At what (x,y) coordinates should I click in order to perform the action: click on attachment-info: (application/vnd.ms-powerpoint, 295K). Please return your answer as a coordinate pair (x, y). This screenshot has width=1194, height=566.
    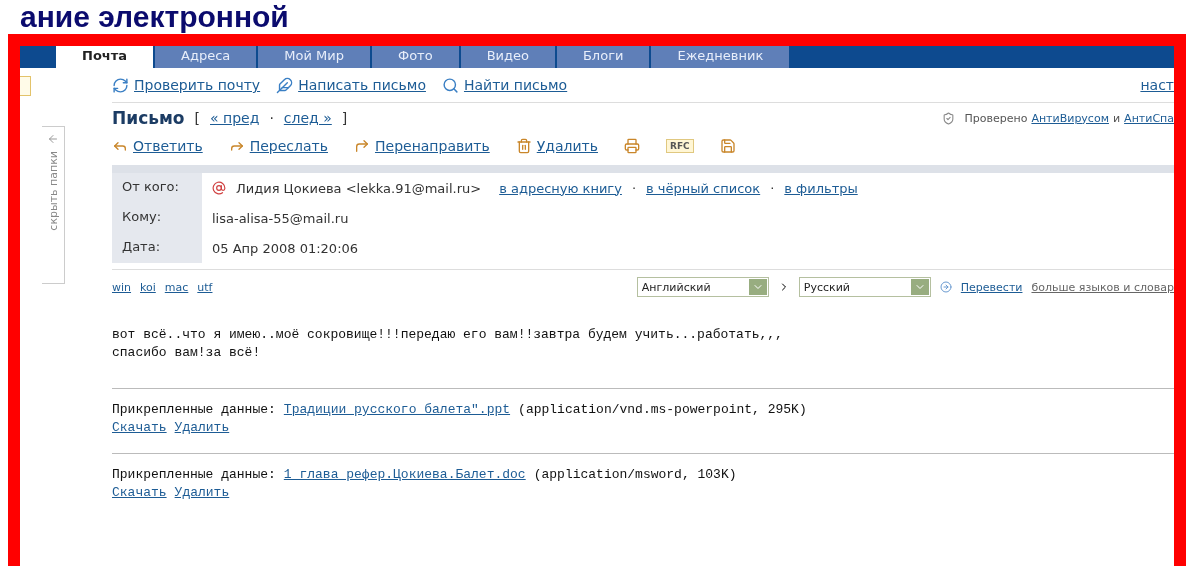
    Looking at the image, I should click on (662, 410).